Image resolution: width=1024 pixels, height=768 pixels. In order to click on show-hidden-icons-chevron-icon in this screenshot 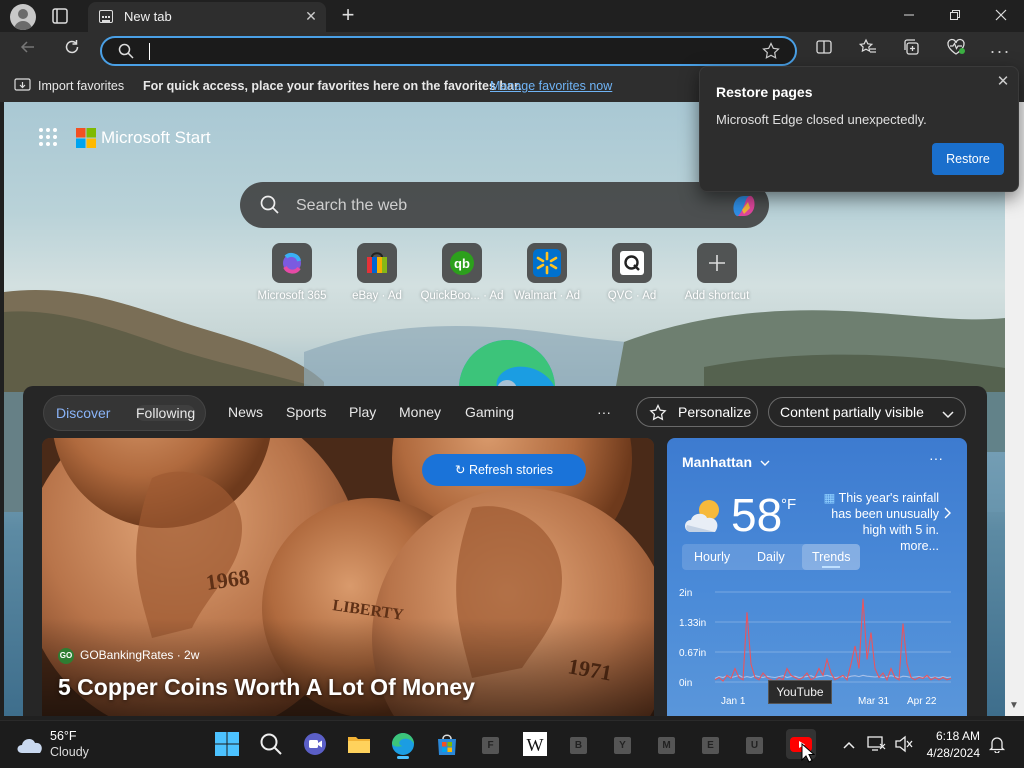, I will do `click(849, 746)`.